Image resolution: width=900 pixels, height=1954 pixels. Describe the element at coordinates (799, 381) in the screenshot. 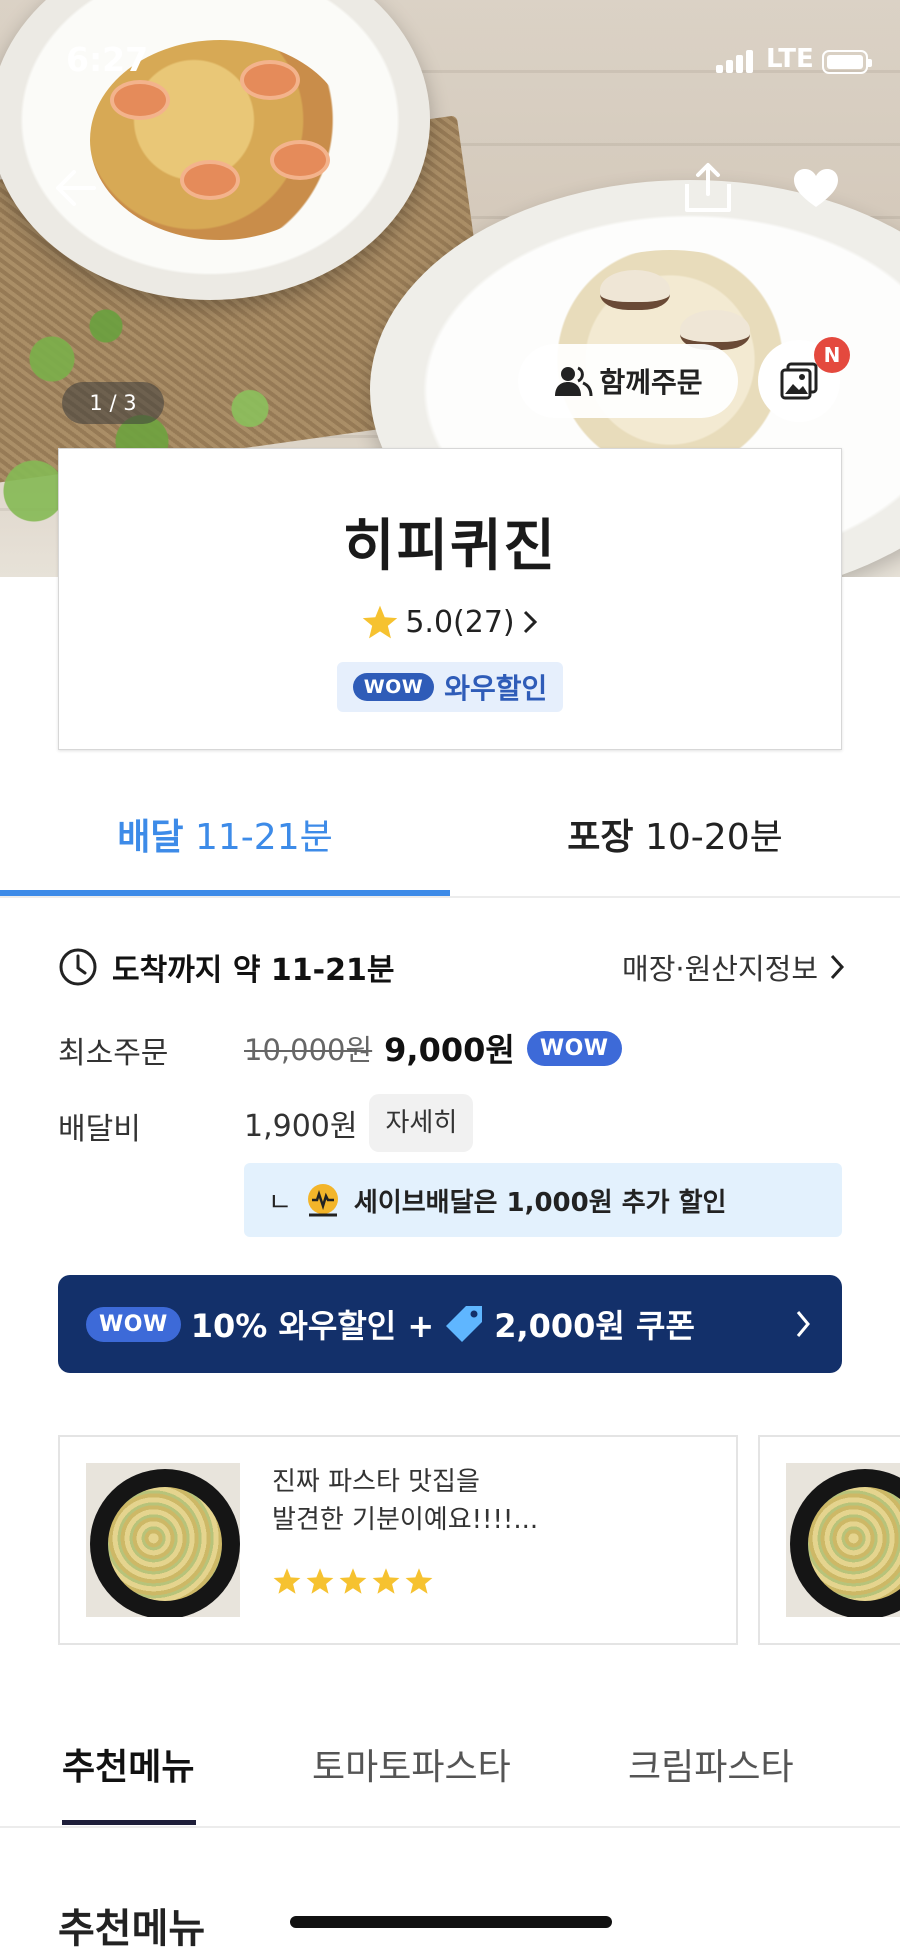

I see `gallery-icon` at that location.